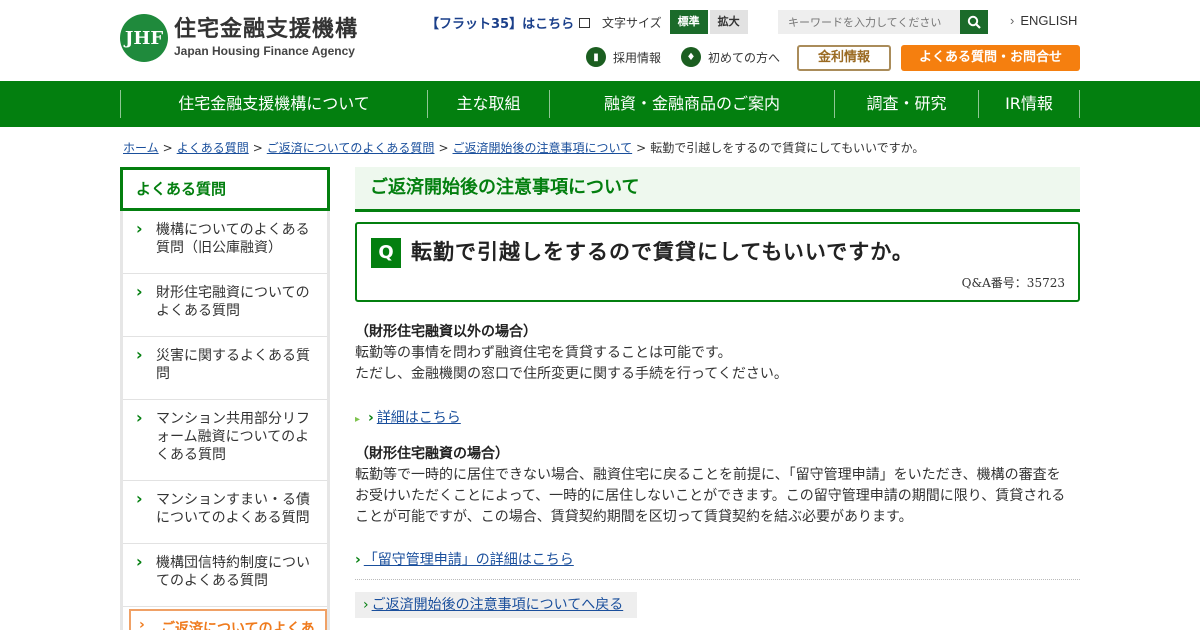 Image resolution: width=1200 pixels, height=630 pixels. I want to click on breadcrumb-after-repayment: ご返済開始後の注意事項について, so click(543, 148).